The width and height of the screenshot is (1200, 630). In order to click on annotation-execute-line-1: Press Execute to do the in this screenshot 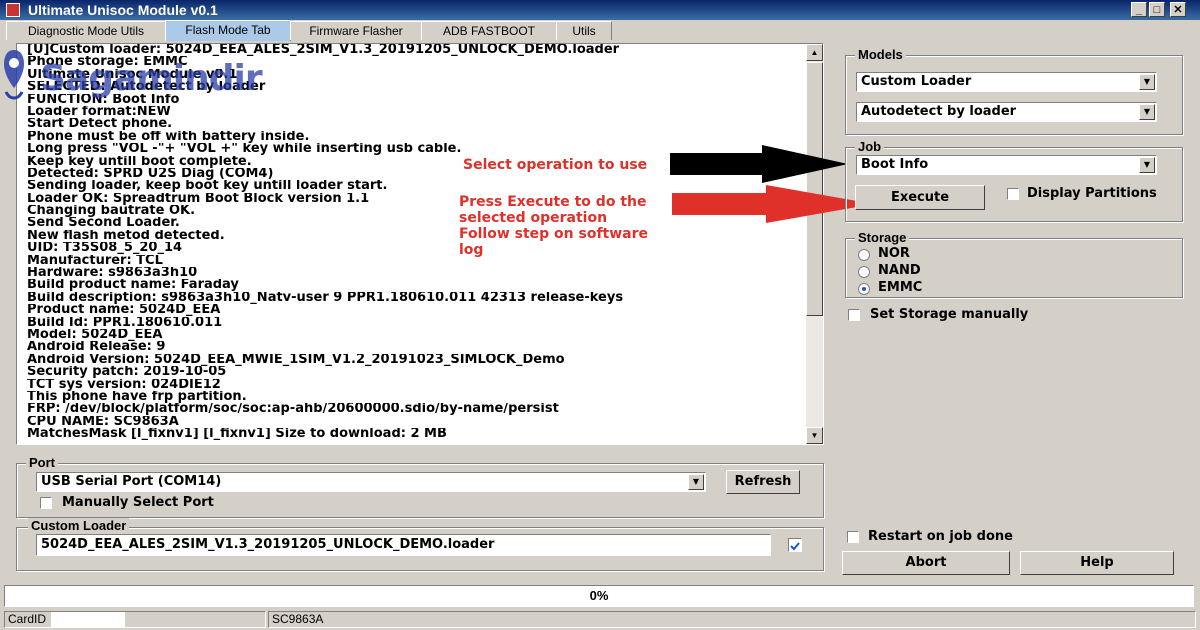, I will do `click(553, 202)`.